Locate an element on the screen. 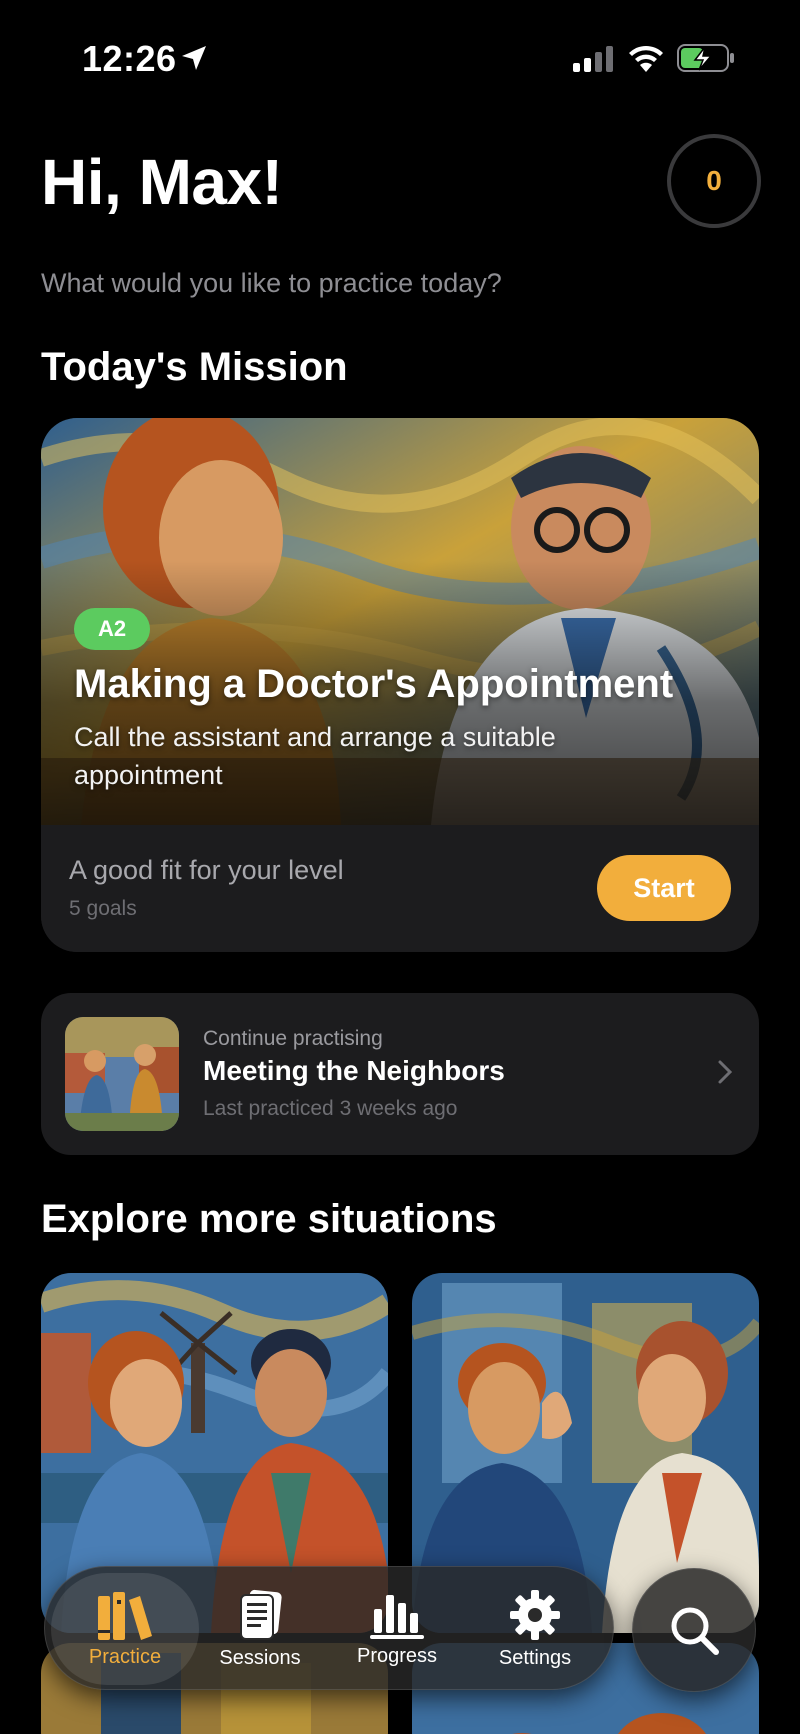  start-button: Start is located at coordinates (664, 888).